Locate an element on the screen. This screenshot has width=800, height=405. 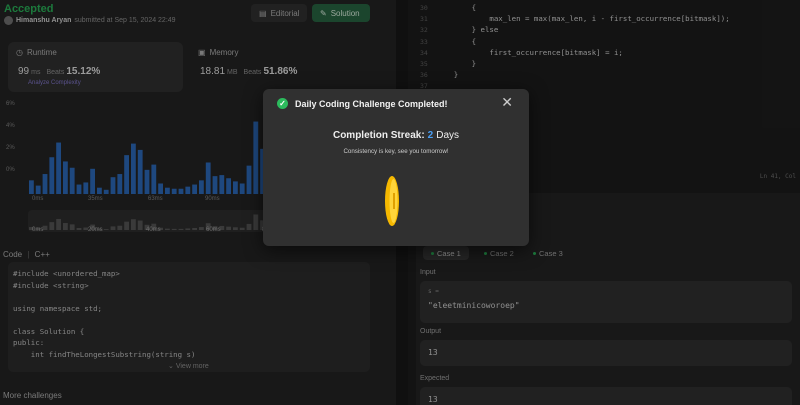
streak-label: Completion Streak: is located at coordinates (378, 135).